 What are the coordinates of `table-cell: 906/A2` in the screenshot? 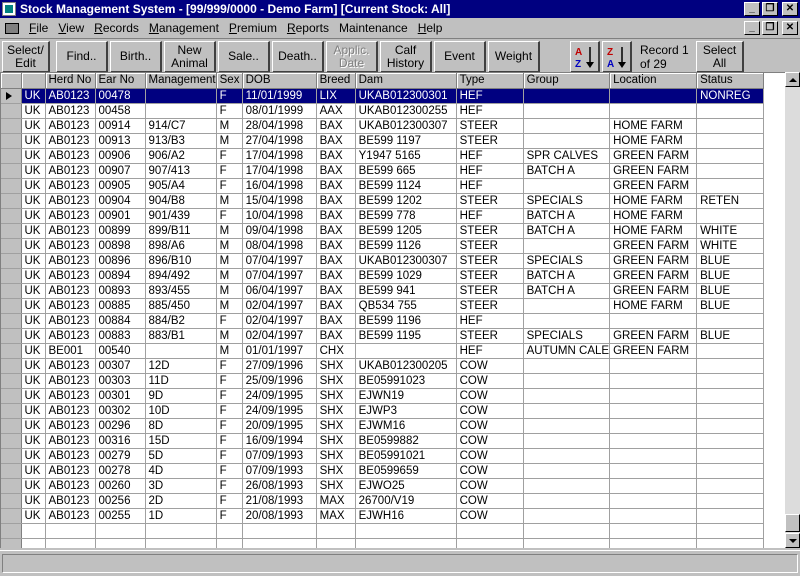 It's located at (181, 156).